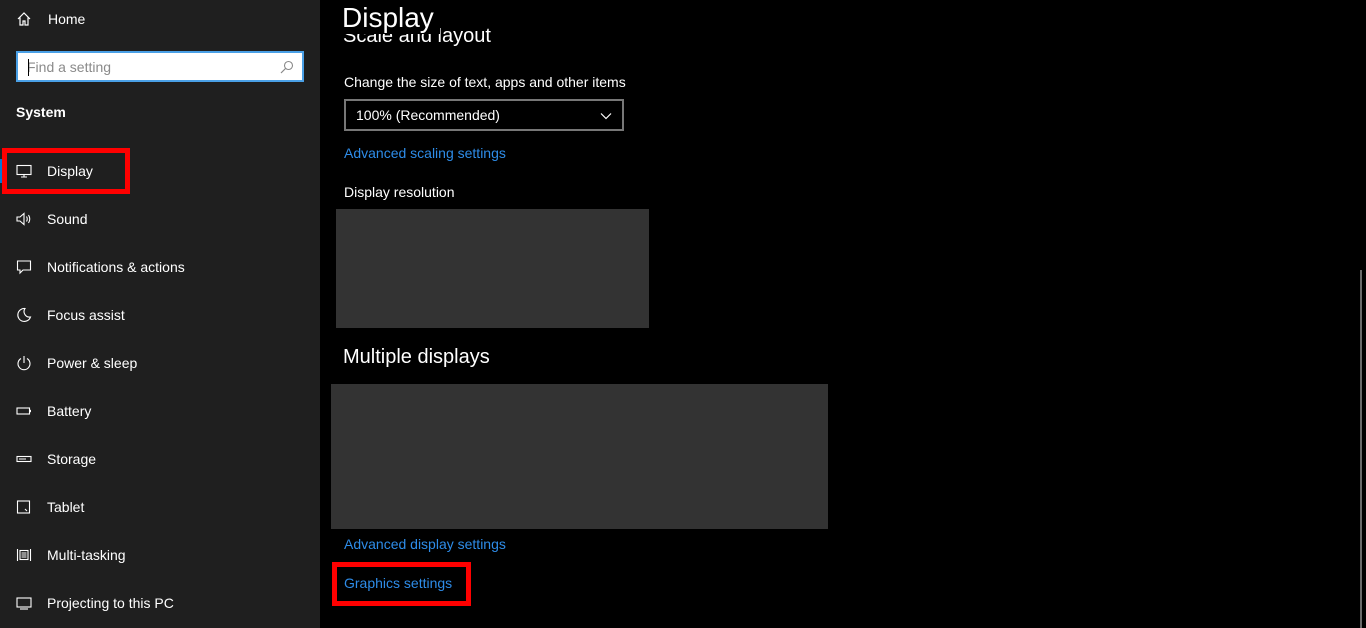  I want to click on sidebar-item-label: Projecting to this PC, so click(110, 603).